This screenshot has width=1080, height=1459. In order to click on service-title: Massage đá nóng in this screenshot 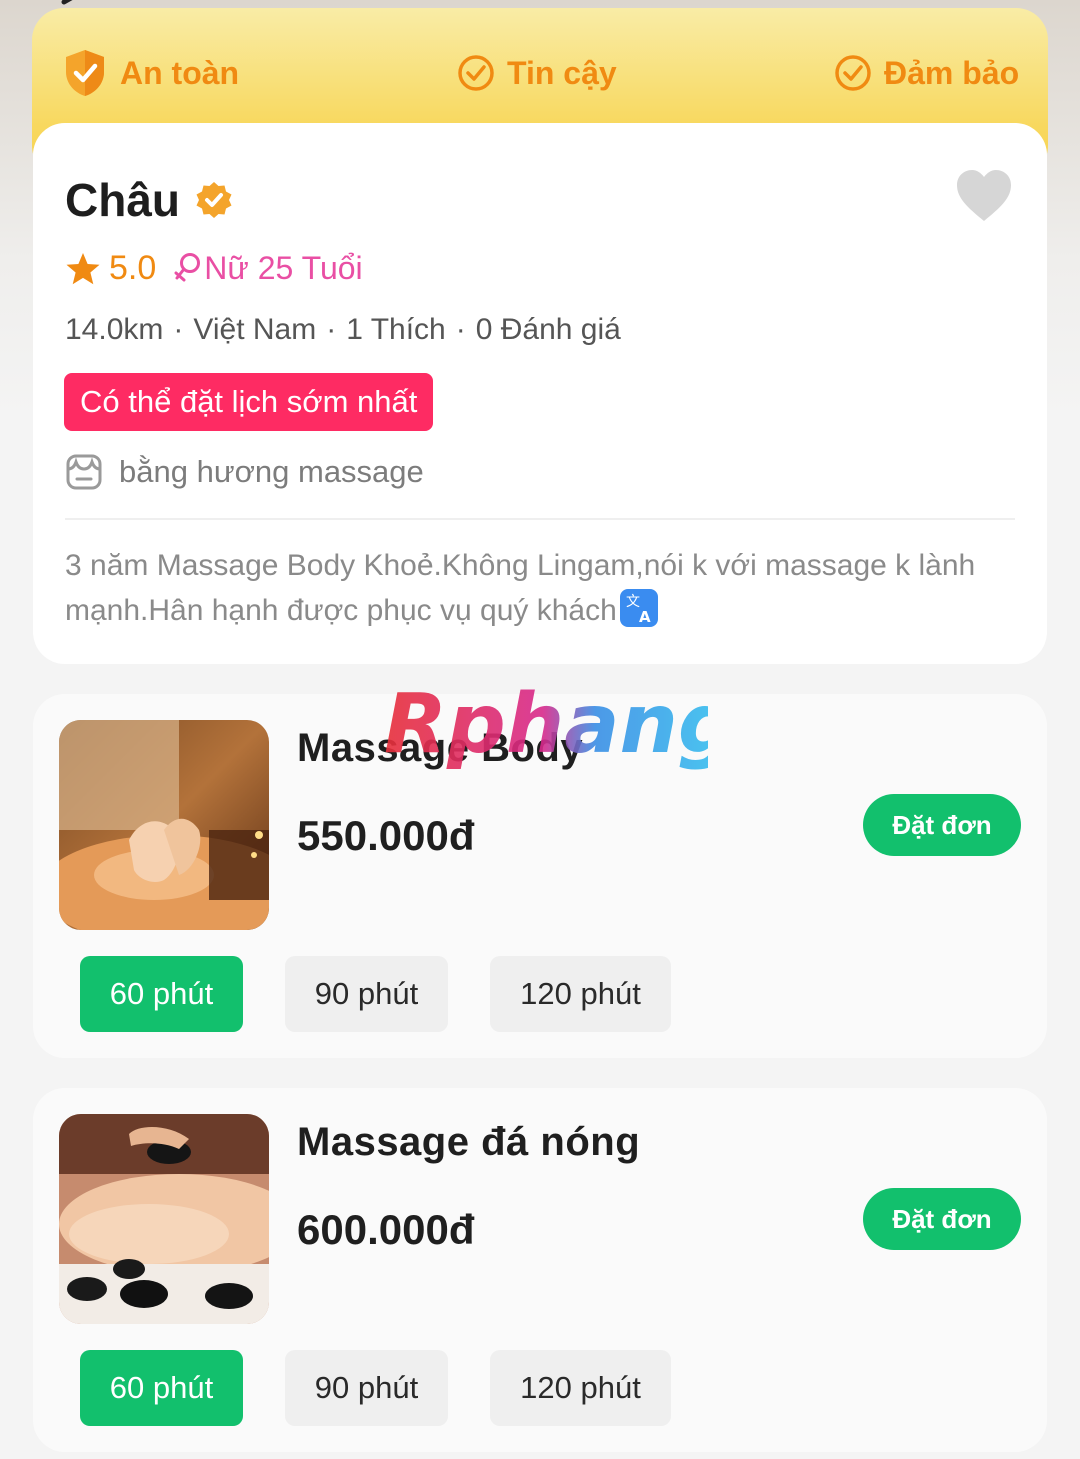, I will do `click(469, 1142)`.